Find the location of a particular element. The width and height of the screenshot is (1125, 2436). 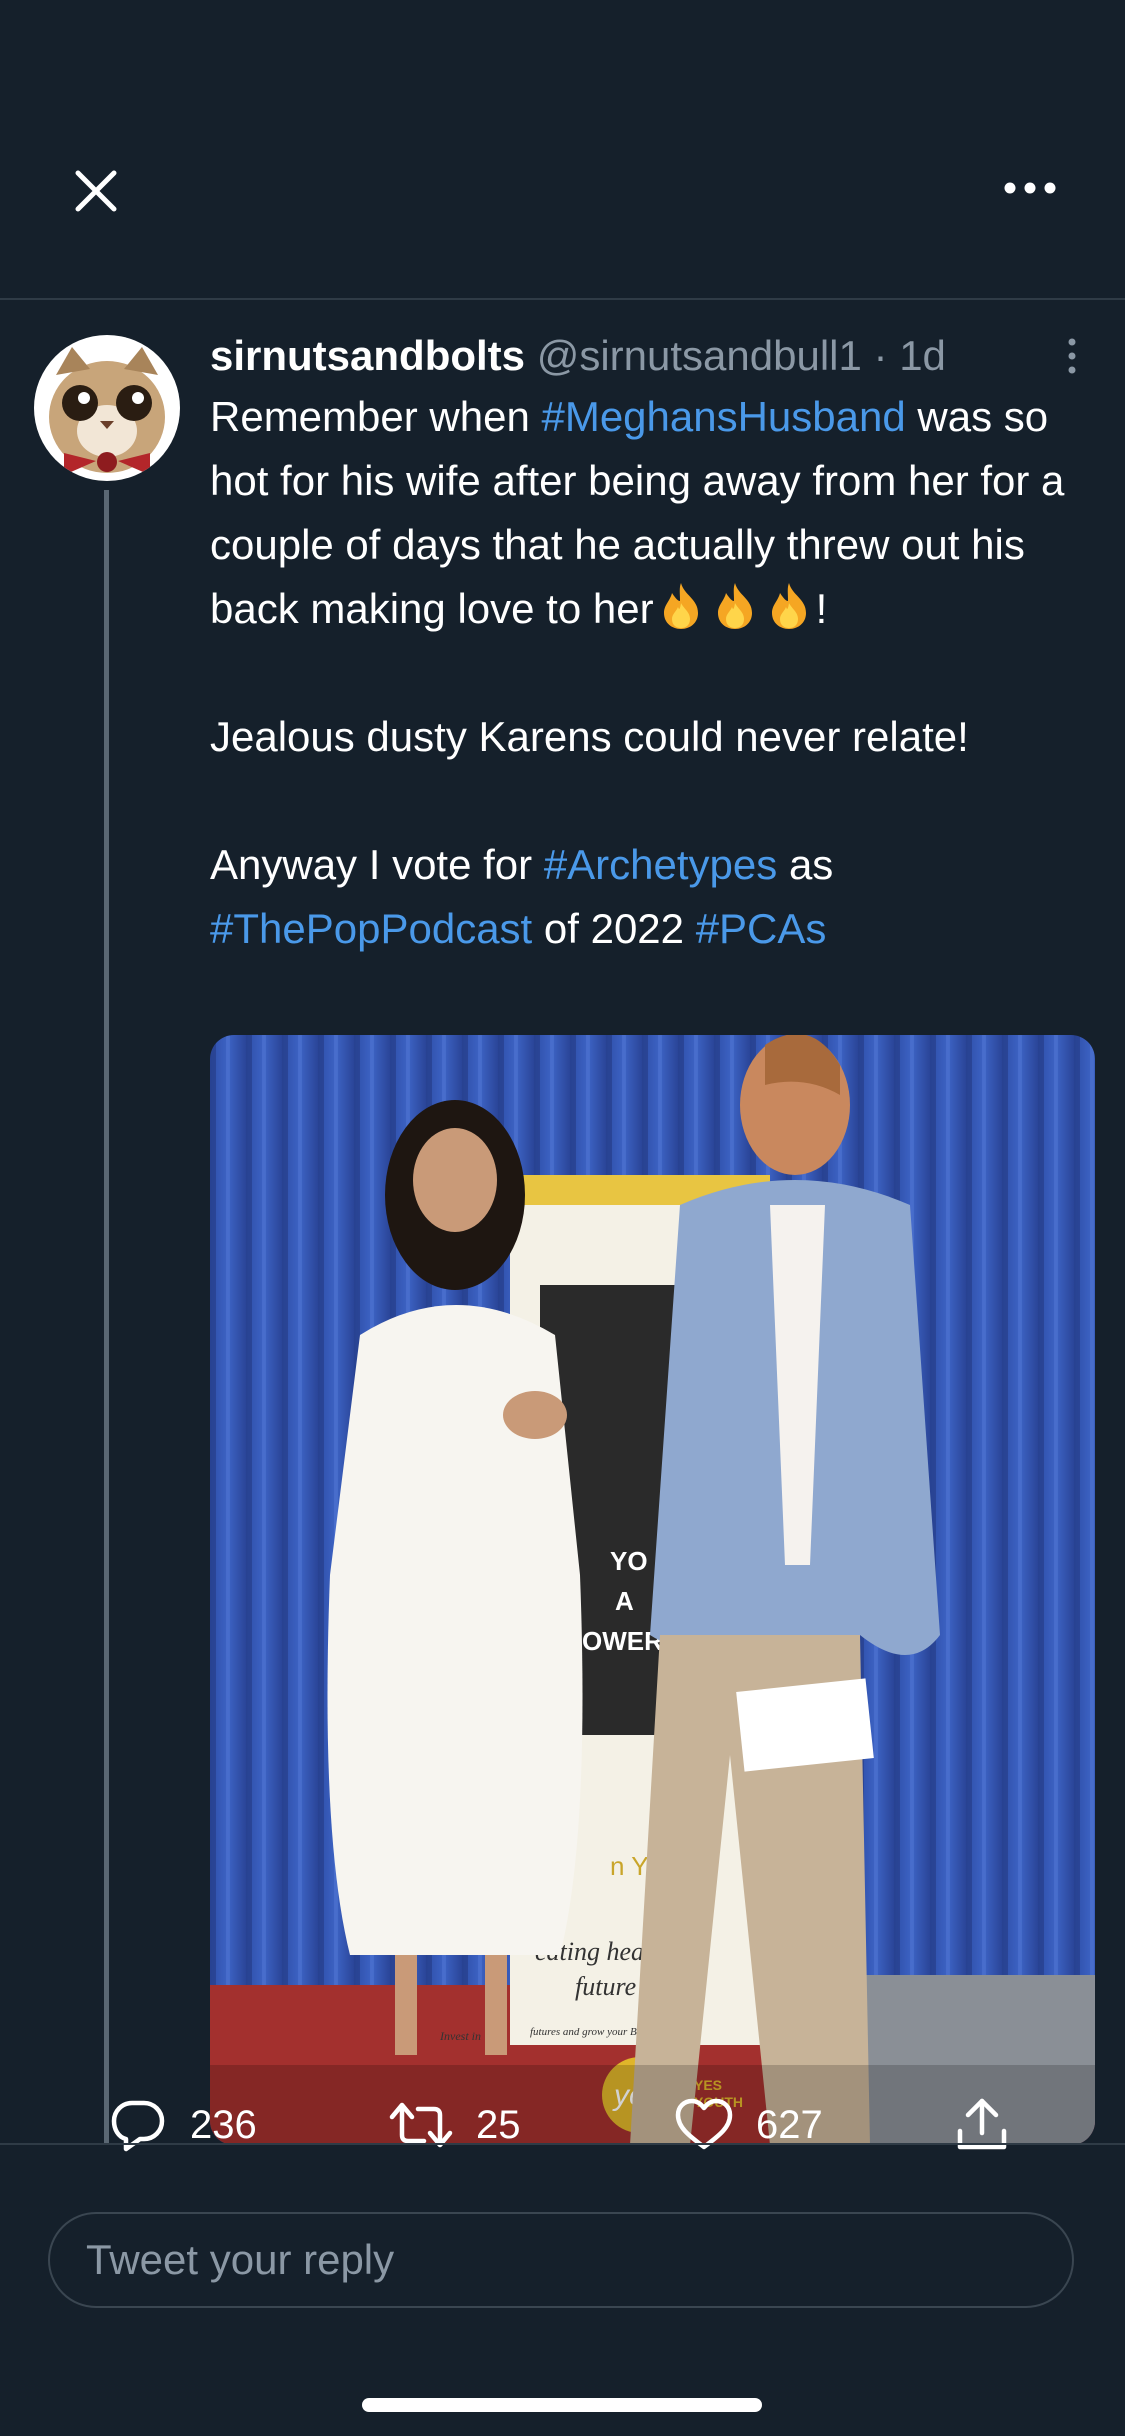

tweet-header: sirnutsandbolts @sirnutsandbull1 · 1d is located at coordinates (650, 356).